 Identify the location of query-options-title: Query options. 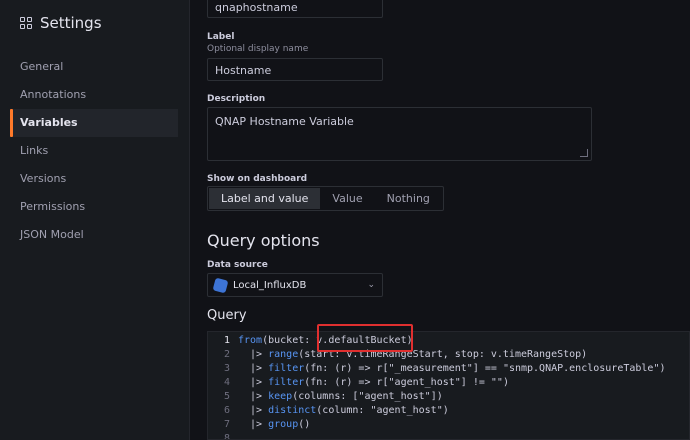
(263, 240).